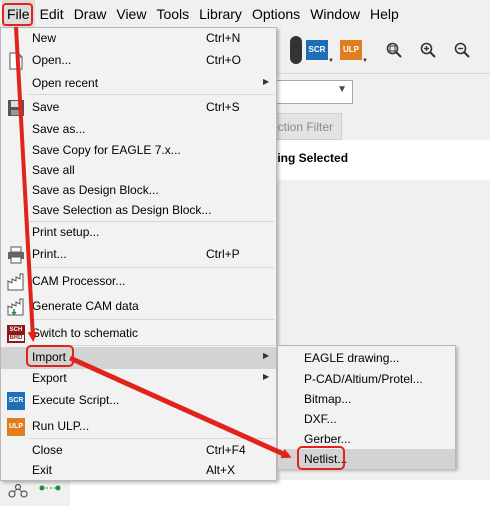 The image size is (490, 506). What do you see at coordinates (35, 494) in the screenshot?
I see `left-tool-strip` at bounding box center [35, 494].